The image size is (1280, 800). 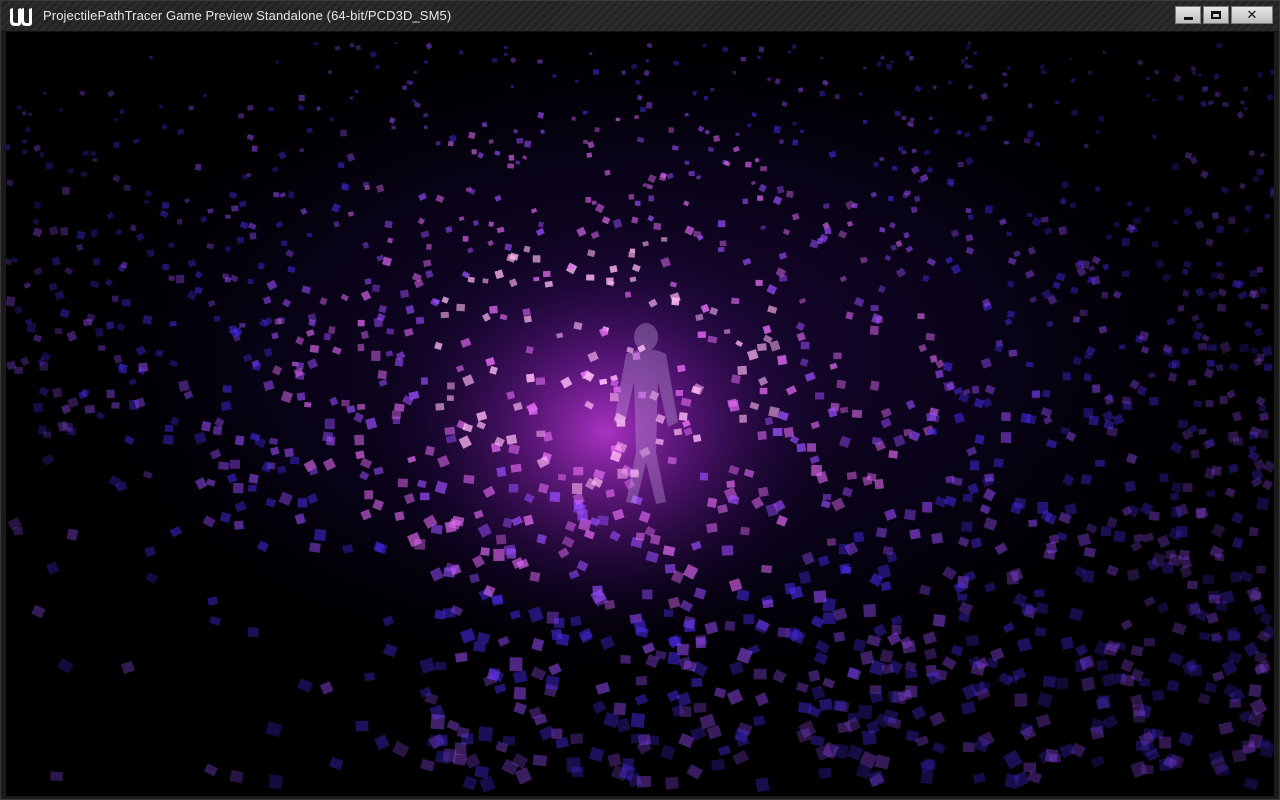 What do you see at coordinates (1188, 15) in the screenshot?
I see `minimize-button` at bounding box center [1188, 15].